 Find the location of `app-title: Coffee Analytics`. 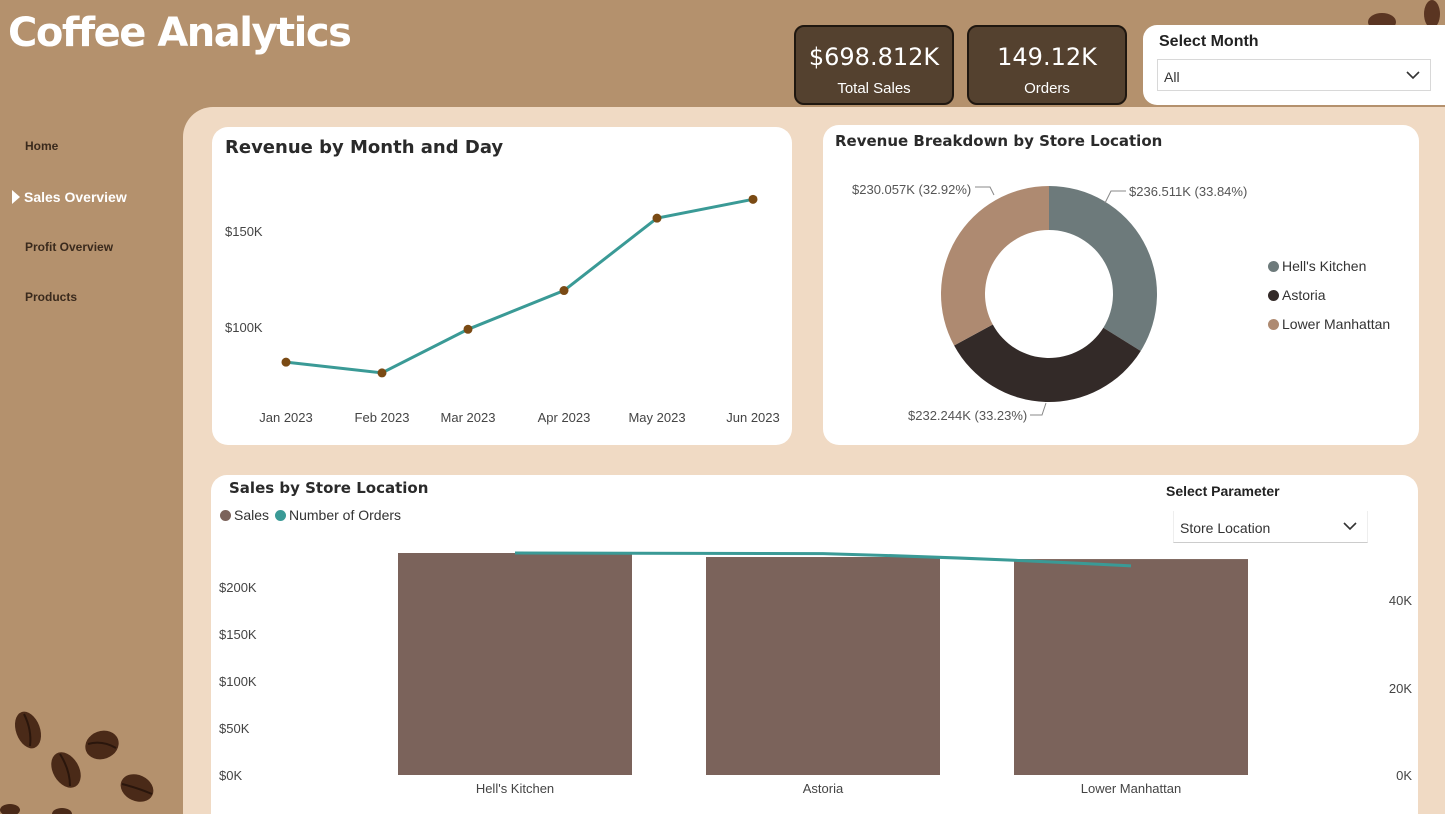

app-title: Coffee Analytics is located at coordinates (180, 33).